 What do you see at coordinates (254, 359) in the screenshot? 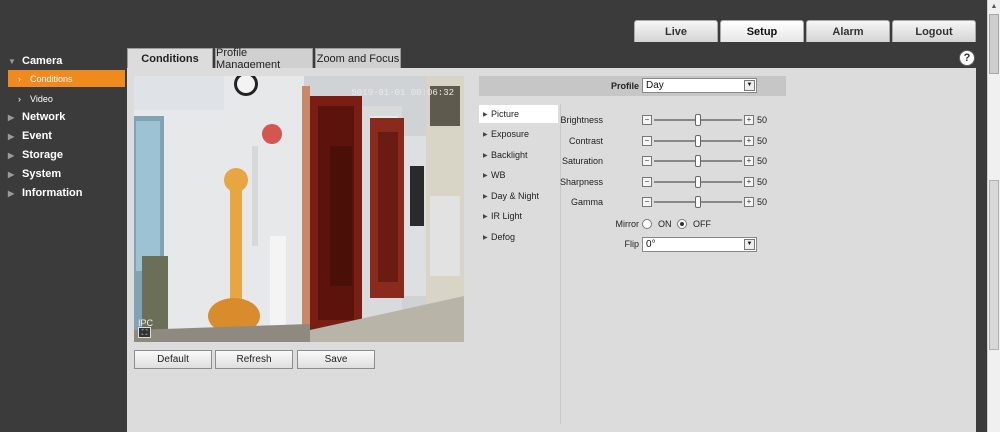
I see `refresh-button: Refresh` at bounding box center [254, 359].